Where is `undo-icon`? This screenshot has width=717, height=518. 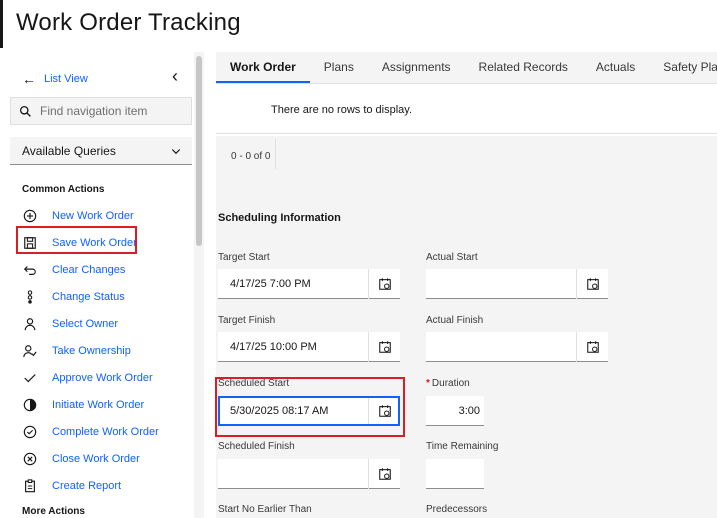 undo-icon is located at coordinates (30, 270).